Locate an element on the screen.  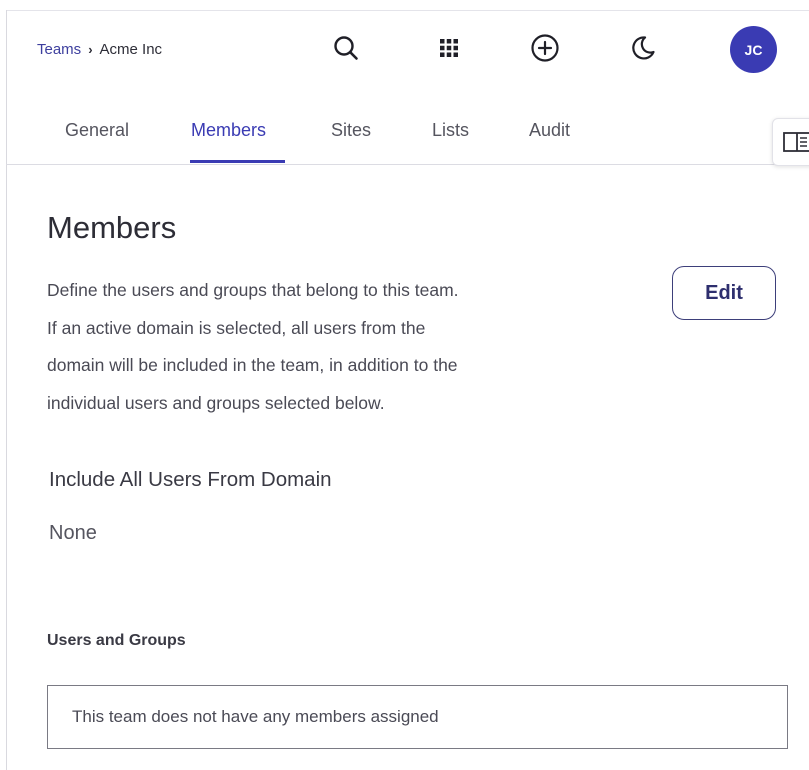
tab-sites: Sites is located at coordinates (351, 130).